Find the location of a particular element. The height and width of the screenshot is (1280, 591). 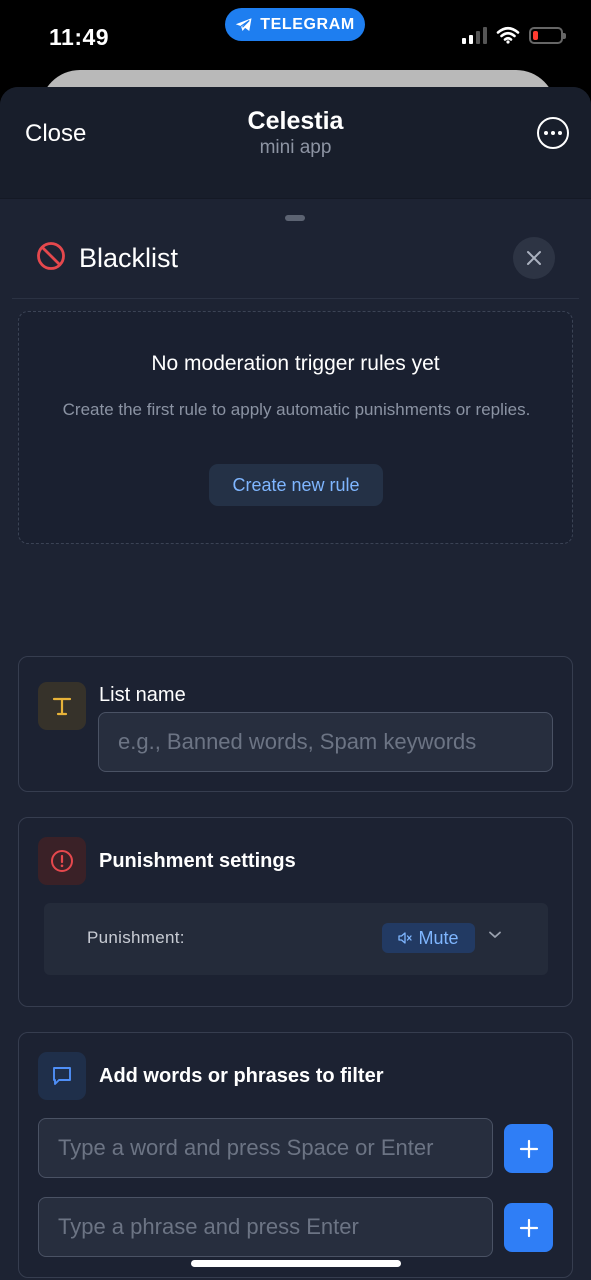

app-title: Celestia is located at coordinates (295, 121).